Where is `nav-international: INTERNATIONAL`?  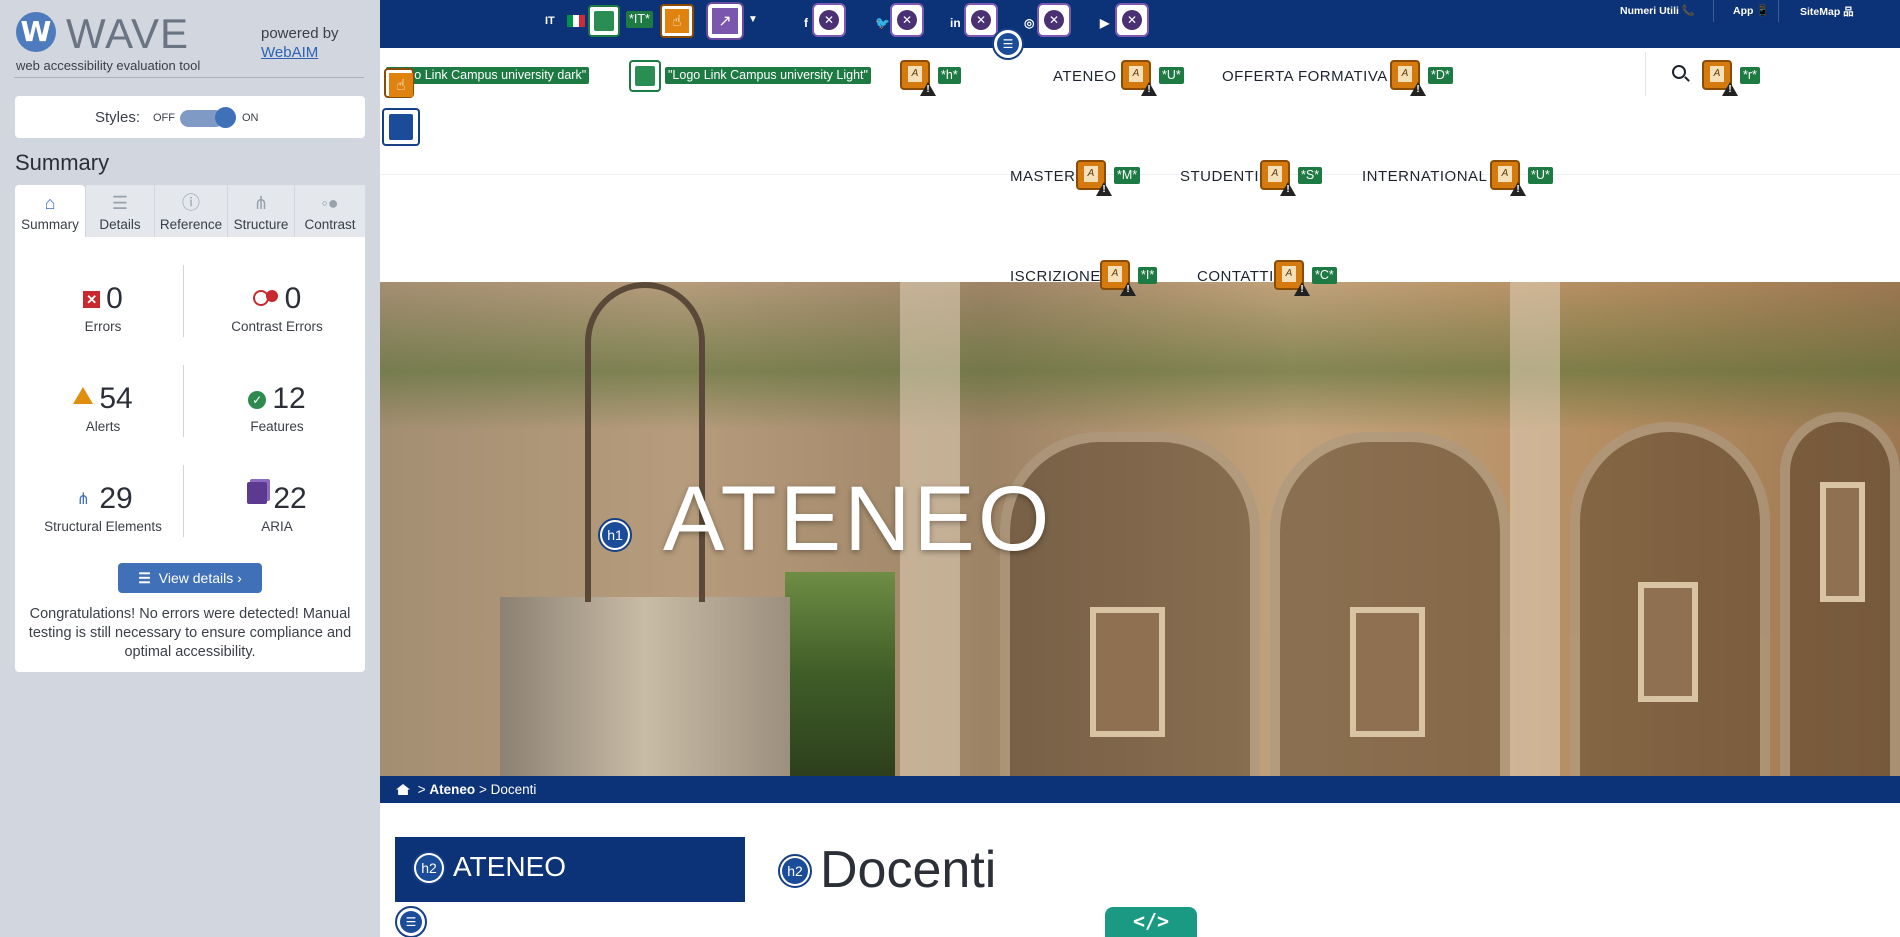
nav-international: INTERNATIONAL is located at coordinates (1424, 176).